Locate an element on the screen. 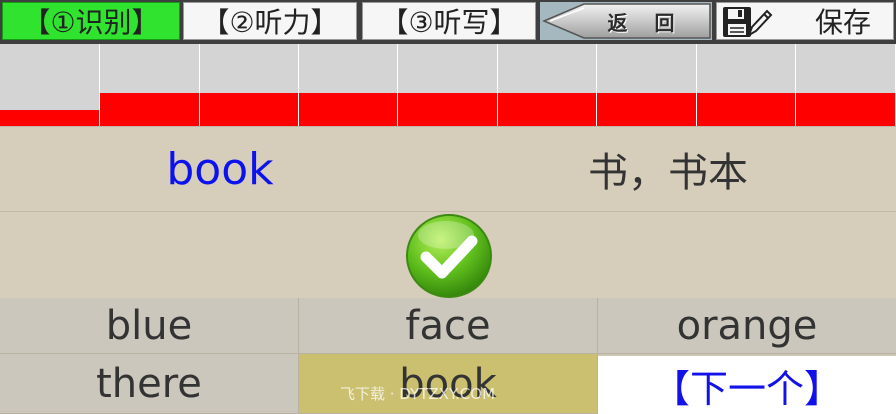 This screenshot has height=414, width=896. back-button: 返 回 is located at coordinates (626, 21).